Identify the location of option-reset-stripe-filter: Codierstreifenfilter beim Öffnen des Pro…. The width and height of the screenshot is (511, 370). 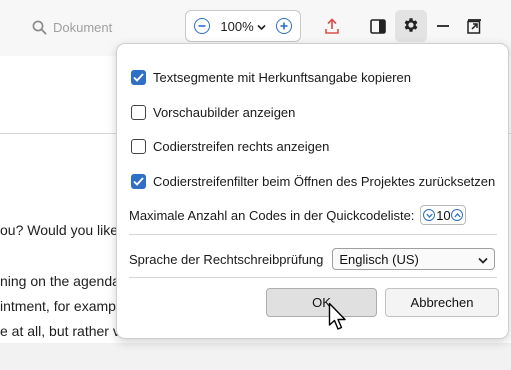
(313, 181).